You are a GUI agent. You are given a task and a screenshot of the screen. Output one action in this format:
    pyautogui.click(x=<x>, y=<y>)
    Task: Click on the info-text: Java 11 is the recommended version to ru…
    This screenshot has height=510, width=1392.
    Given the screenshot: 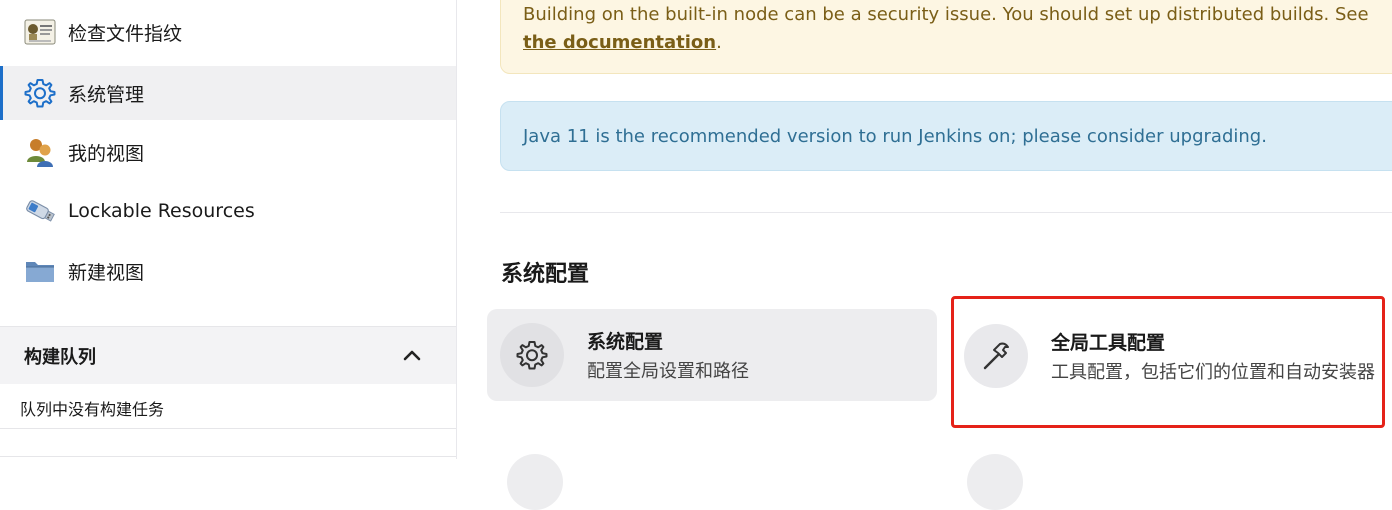 What is the action you would take?
    pyautogui.click(x=895, y=136)
    